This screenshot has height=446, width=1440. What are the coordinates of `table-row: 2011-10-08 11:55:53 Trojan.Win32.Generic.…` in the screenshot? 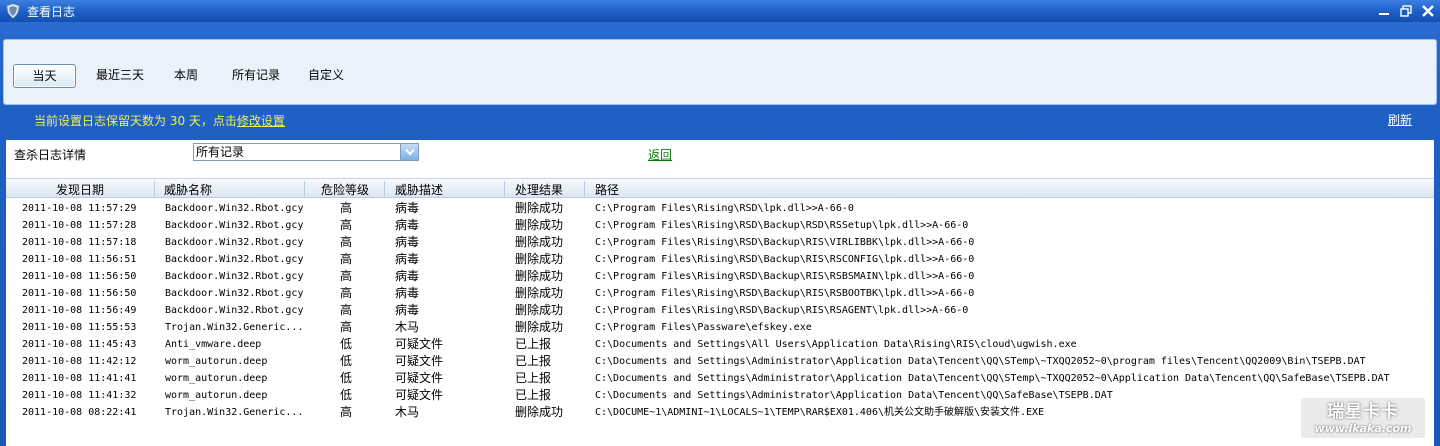 It's located at (720, 327).